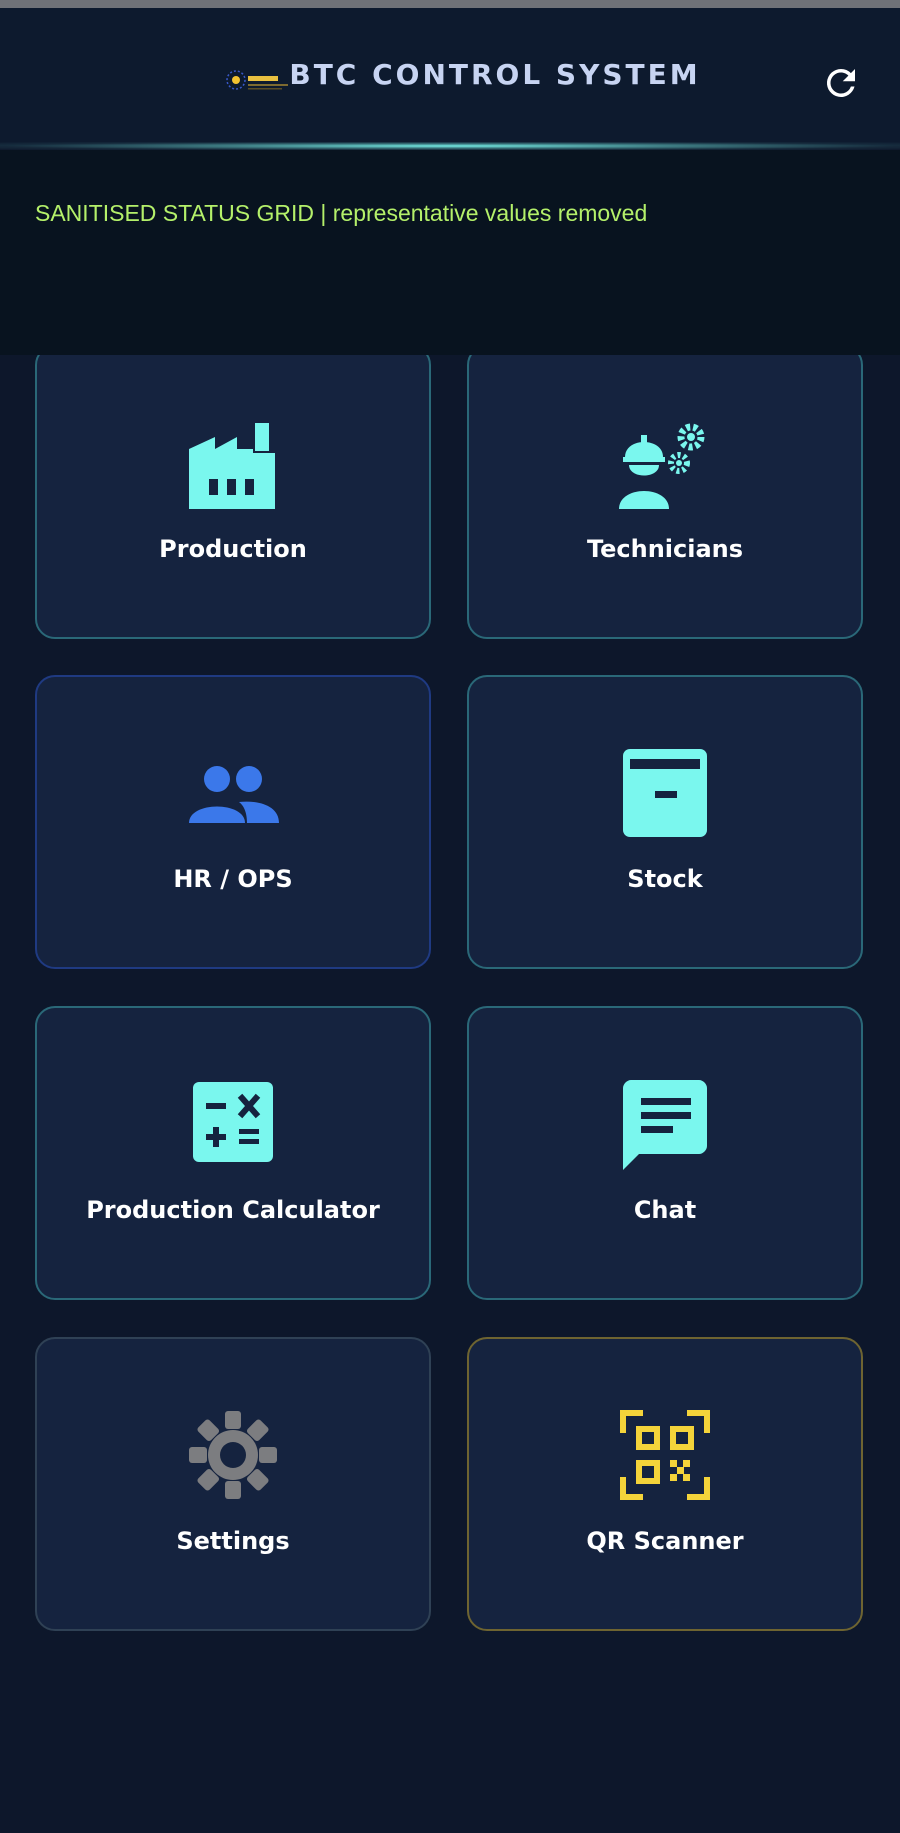 The height and width of the screenshot is (1833, 900). Describe the element at coordinates (234, 794) in the screenshot. I see `people-icon` at that location.